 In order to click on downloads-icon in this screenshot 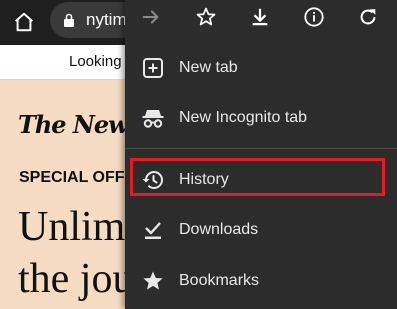, I will do `click(153, 230)`.